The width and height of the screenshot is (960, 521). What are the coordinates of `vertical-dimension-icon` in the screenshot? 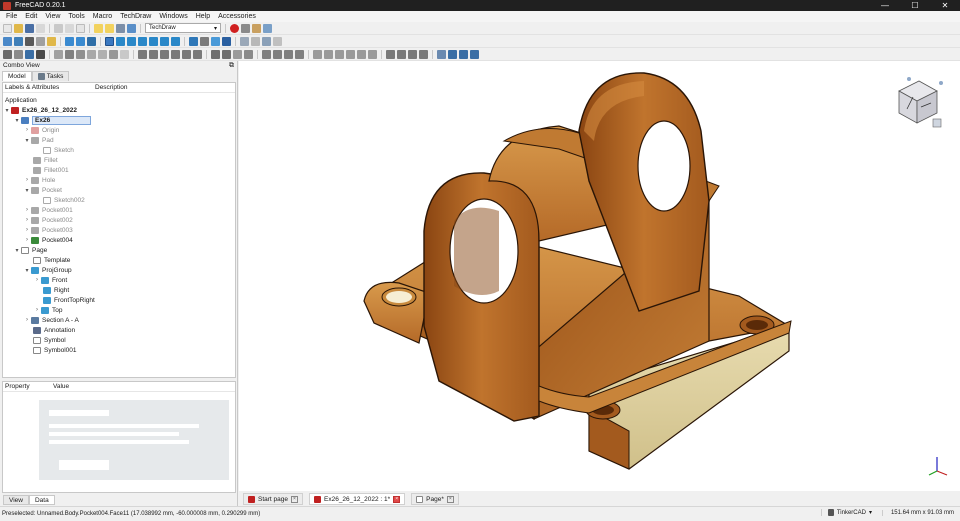 It's located at (164, 54).